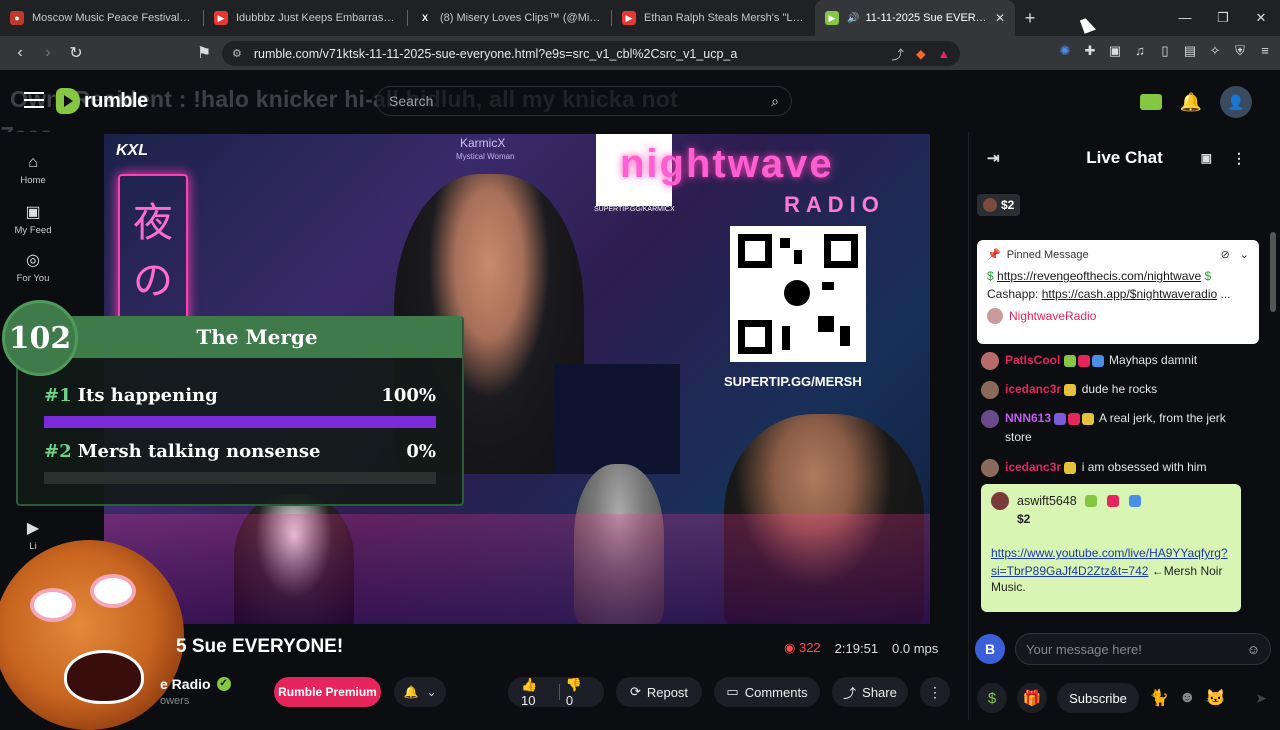  I want to click on extension-icon: ✺, so click(1065, 51).